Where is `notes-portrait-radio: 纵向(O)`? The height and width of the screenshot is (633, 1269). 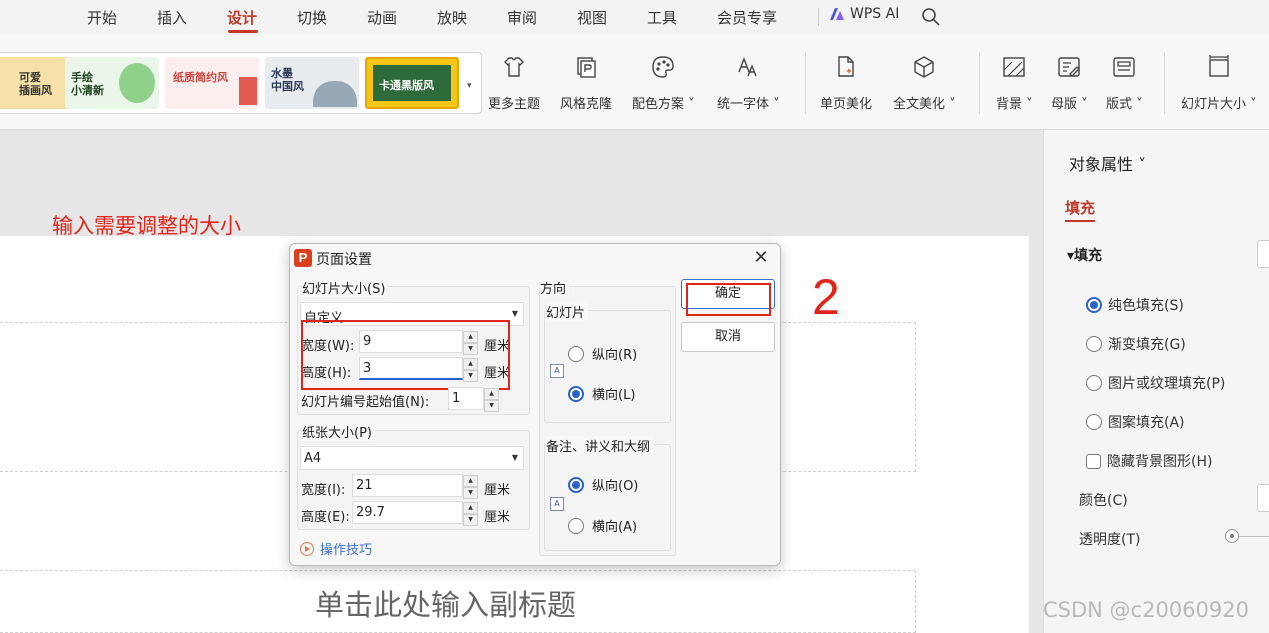 notes-portrait-radio: 纵向(O) is located at coordinates (603, 484).